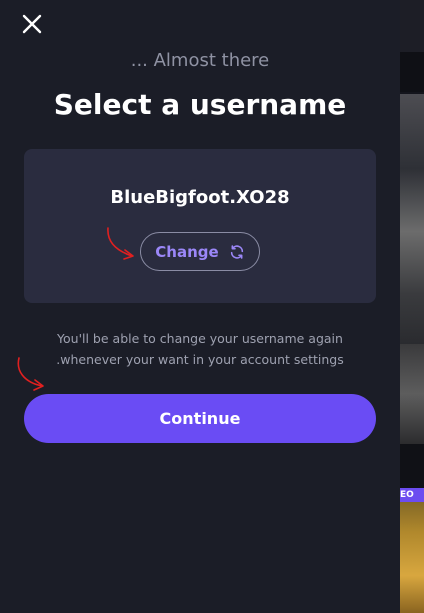 The width and height of the screenshot is (424, 613). Describe the element at coordinates (200, 60) in the screenshot. I see `modal-subtitle: ... Almost there` at that location.